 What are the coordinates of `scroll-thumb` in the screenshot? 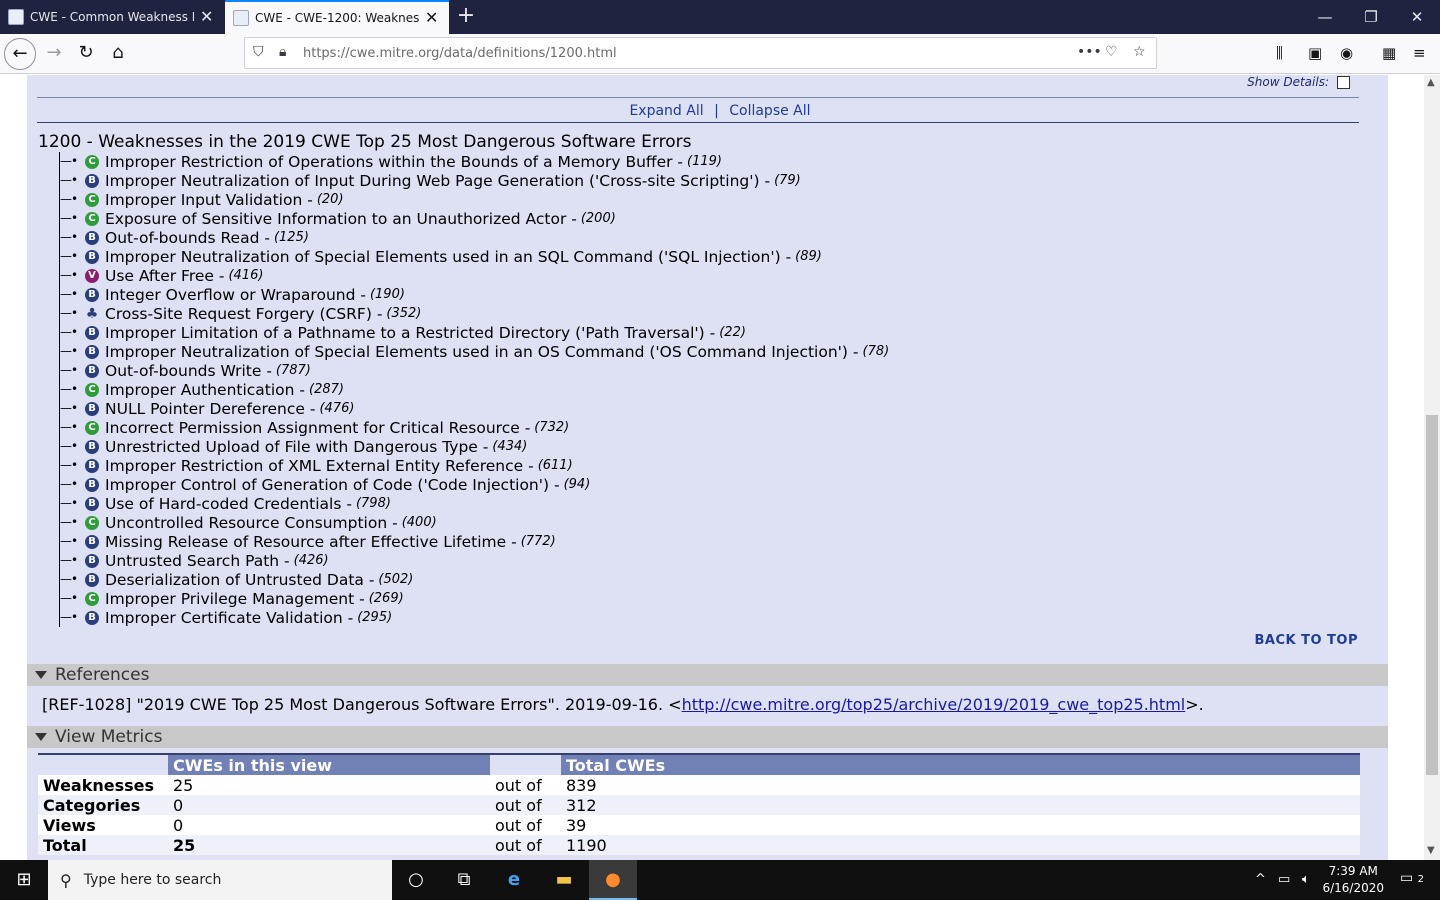 It's located at (1432, 595).